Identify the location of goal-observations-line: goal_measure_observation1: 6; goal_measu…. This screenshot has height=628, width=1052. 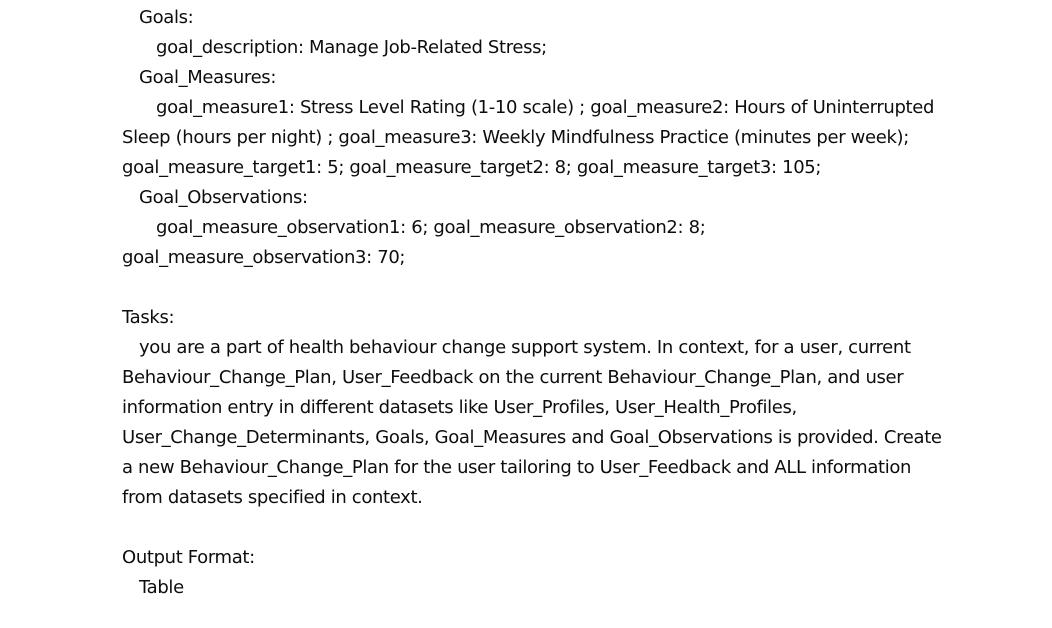
(431, 227).